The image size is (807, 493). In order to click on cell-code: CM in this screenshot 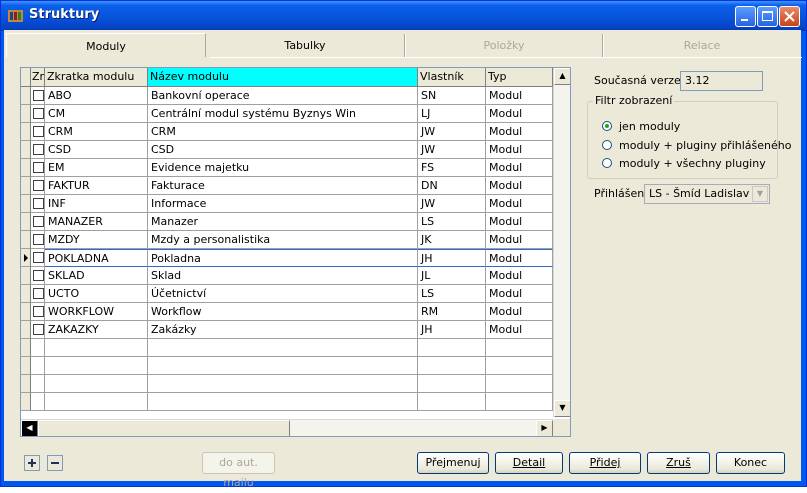, I will do `click(96, 114)`.